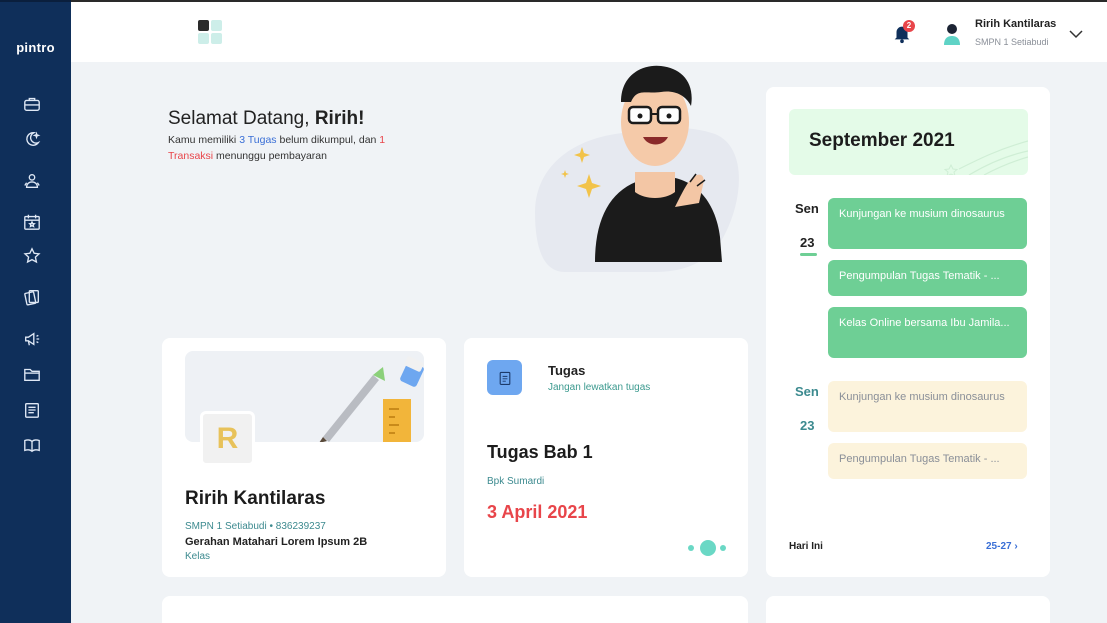 The image size is (1107, 623). I want to click on profile-initial-avatar: R, so click(227, 438).